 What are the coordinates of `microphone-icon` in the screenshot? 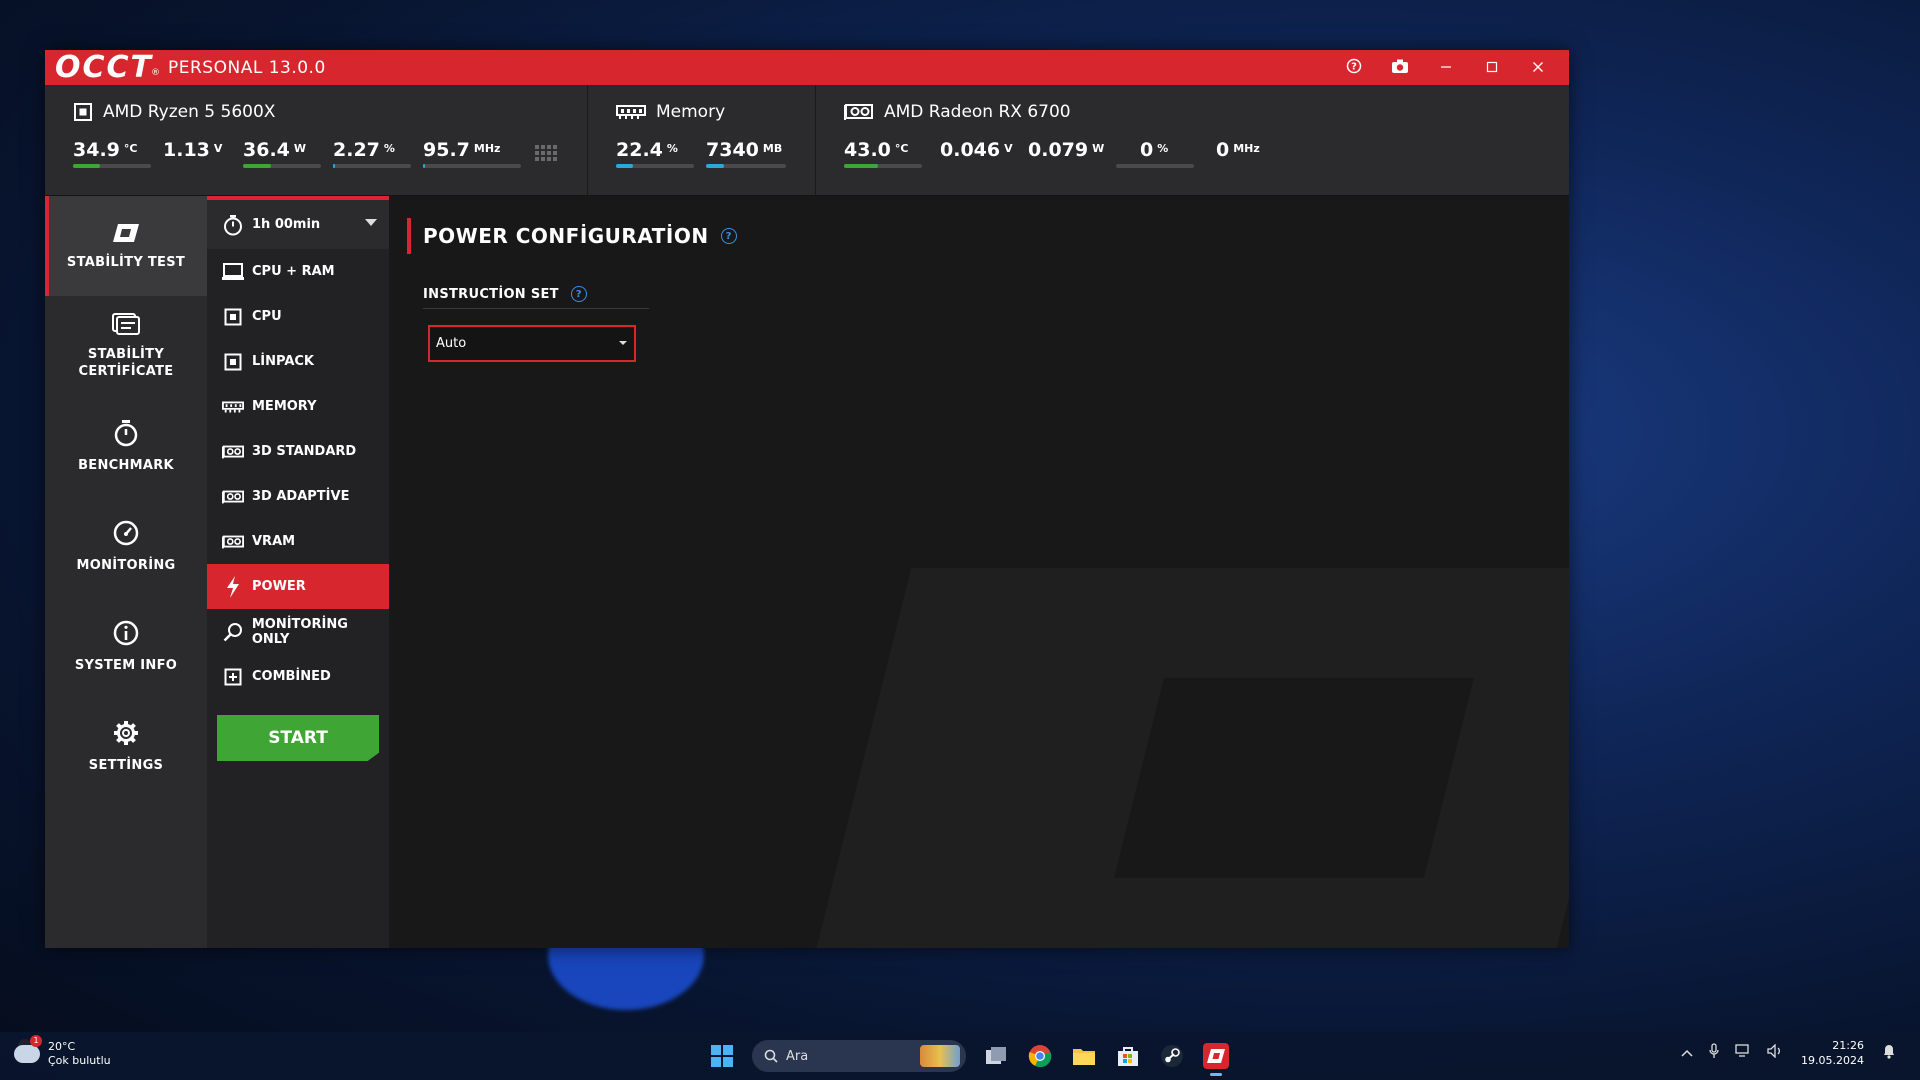 It's located at (1714, 1053).